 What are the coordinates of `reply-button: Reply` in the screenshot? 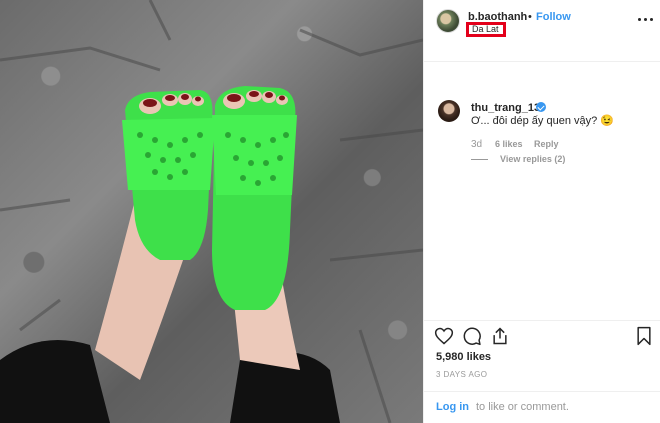 It's located at (546, 144).